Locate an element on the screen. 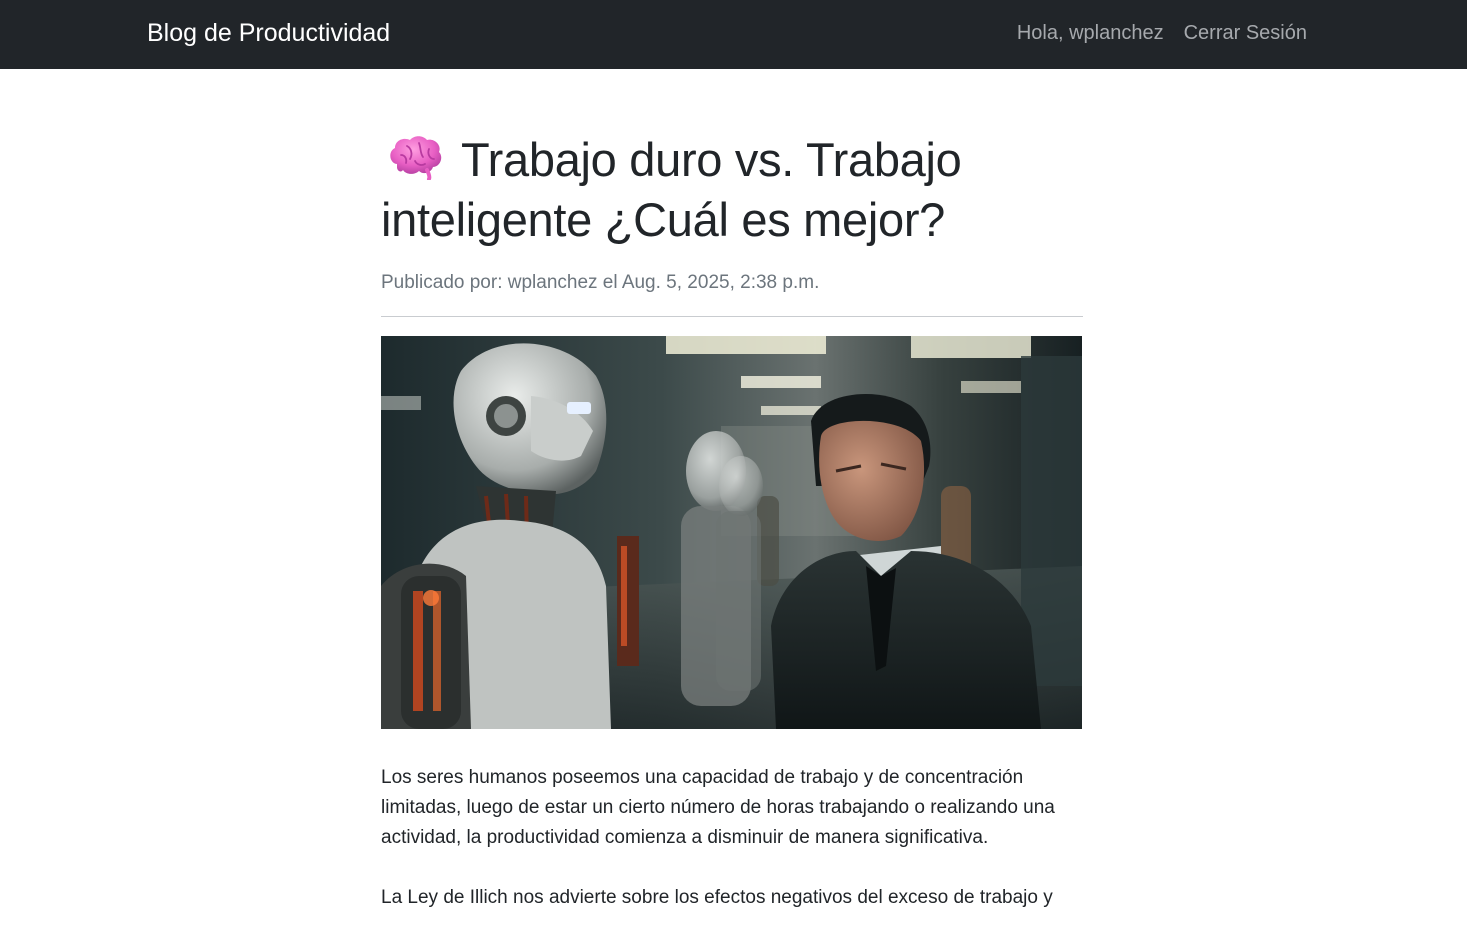 The image size is (1467, 943). nav-links: Hola, wplanchez Cerrar Sesión is located at coordinates (1162, 33).